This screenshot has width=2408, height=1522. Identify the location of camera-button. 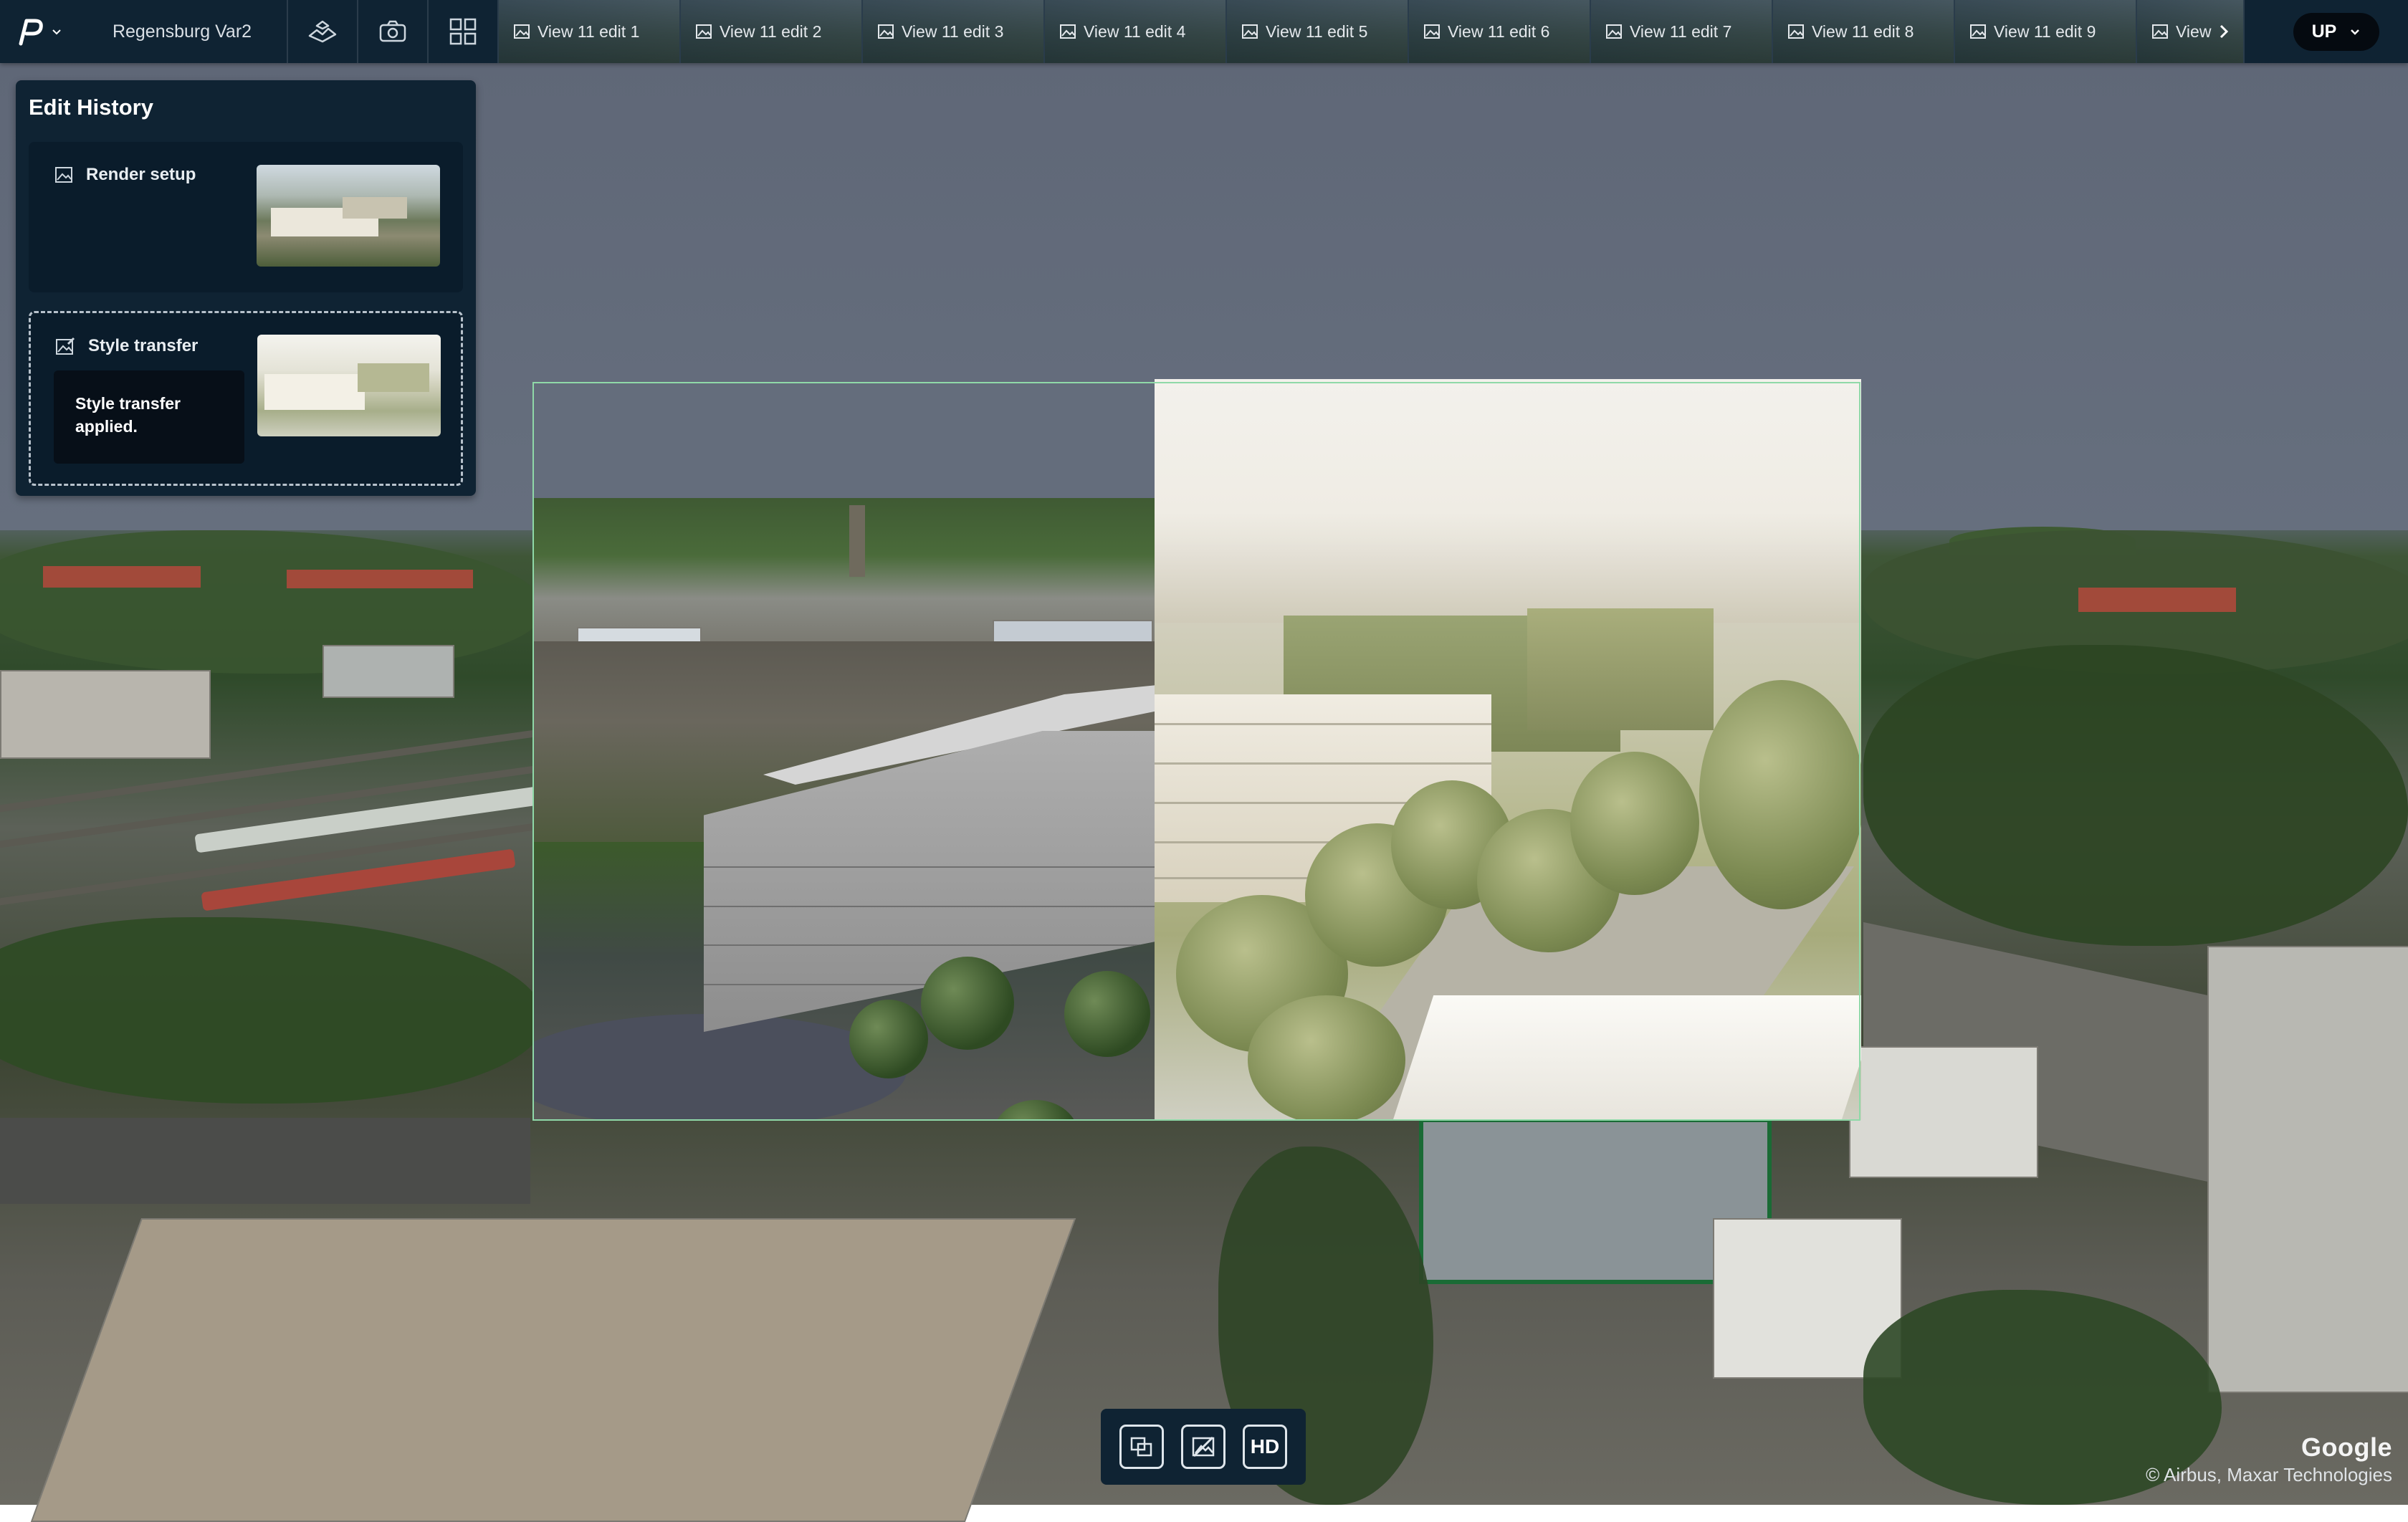
(393, 32).